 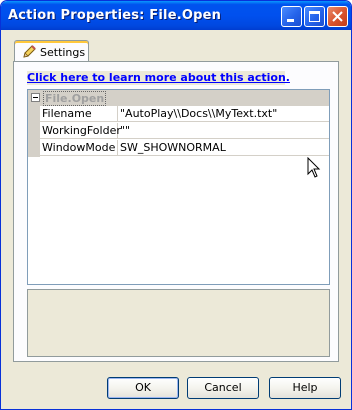 I want to click on close-icon, so click(x=337, y=16).